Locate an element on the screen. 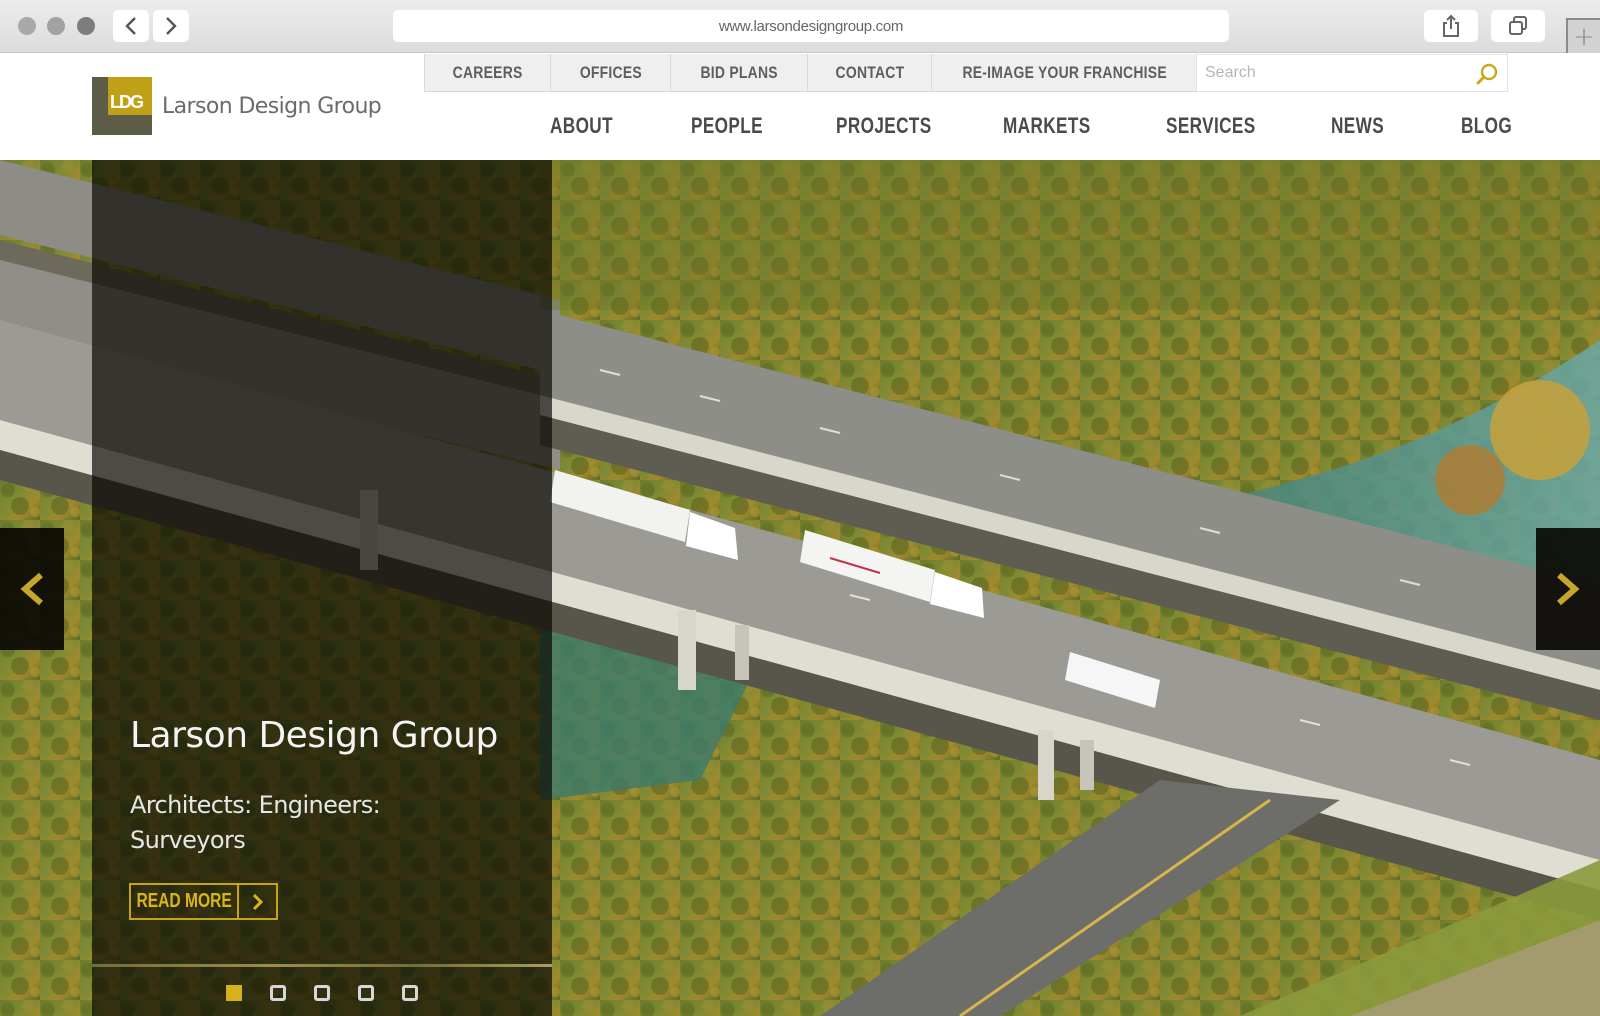 This screenshot has height=1016, width=1600. caption-divider is located at coordinates (322, 965).